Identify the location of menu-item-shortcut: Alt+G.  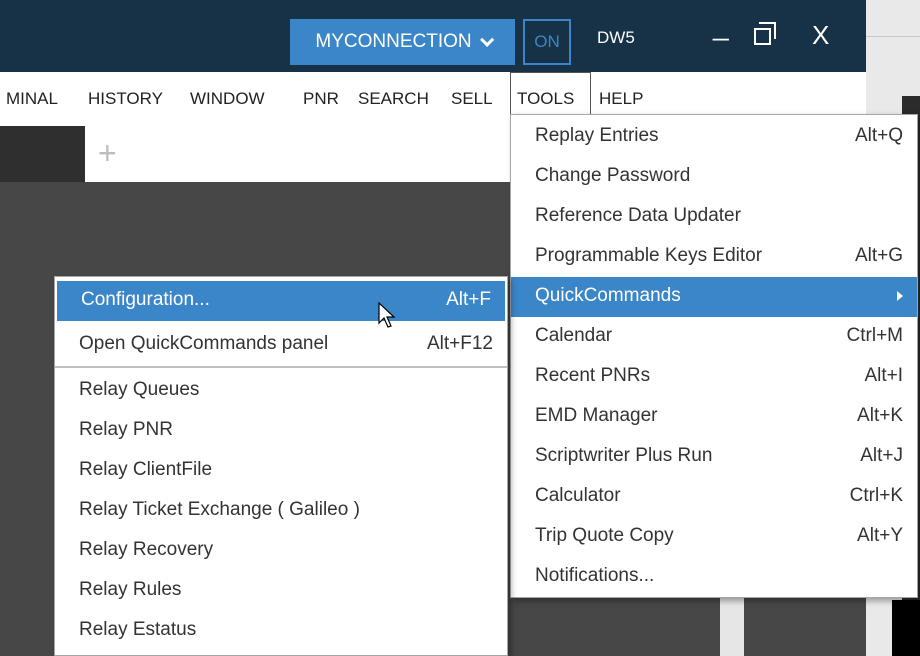
(878, 255).